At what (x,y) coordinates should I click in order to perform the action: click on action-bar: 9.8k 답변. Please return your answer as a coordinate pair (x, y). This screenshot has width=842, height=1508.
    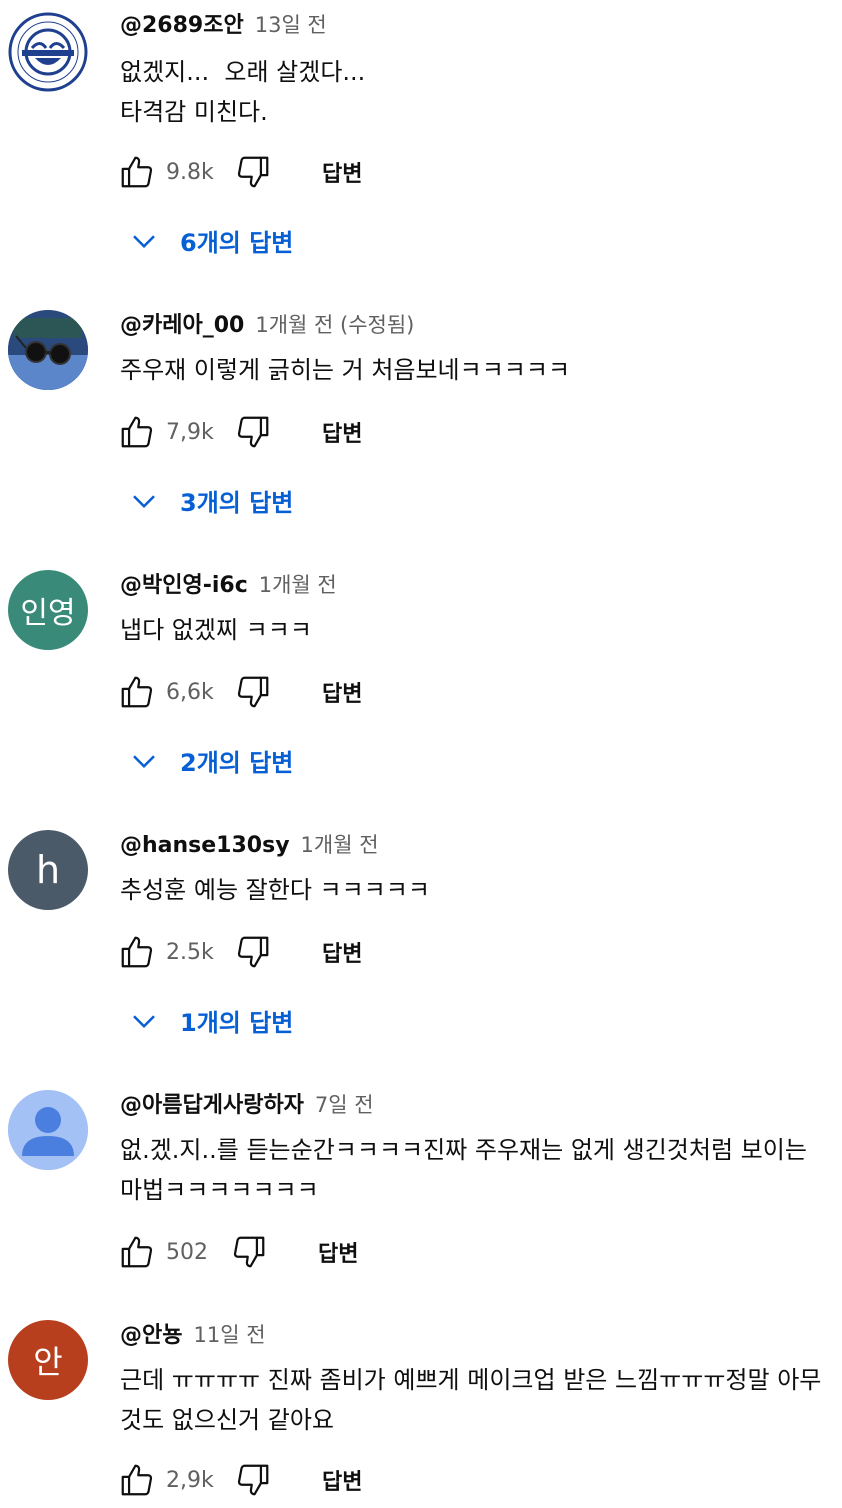
    Looking at the image, I should click on (239, 172).